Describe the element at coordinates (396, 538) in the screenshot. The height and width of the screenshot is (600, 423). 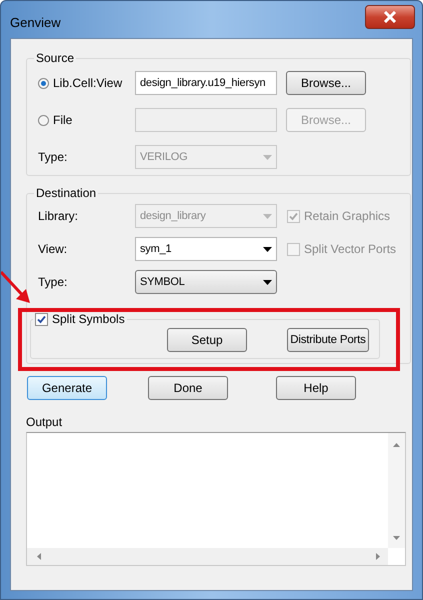
I see `scroll-down-icon` at that location.